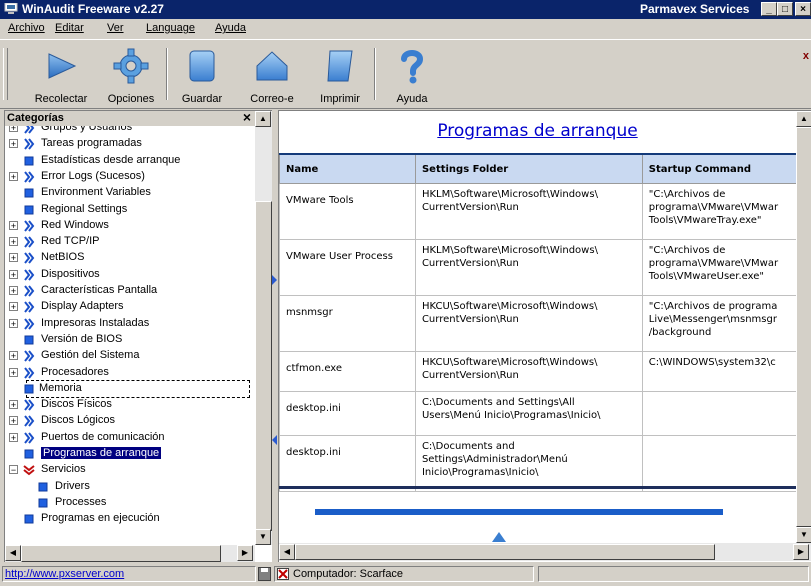 The height and width of the screenshot is (586, 811). I want to click on maximize-button: □, so click(785, 9).